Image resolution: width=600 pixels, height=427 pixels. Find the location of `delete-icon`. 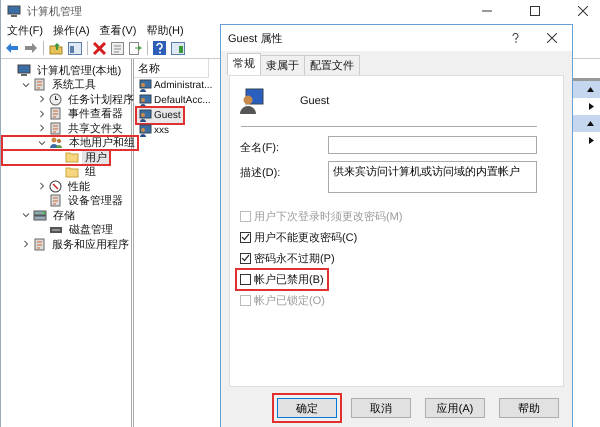

delete-icon is located at coordinates (99, 48).